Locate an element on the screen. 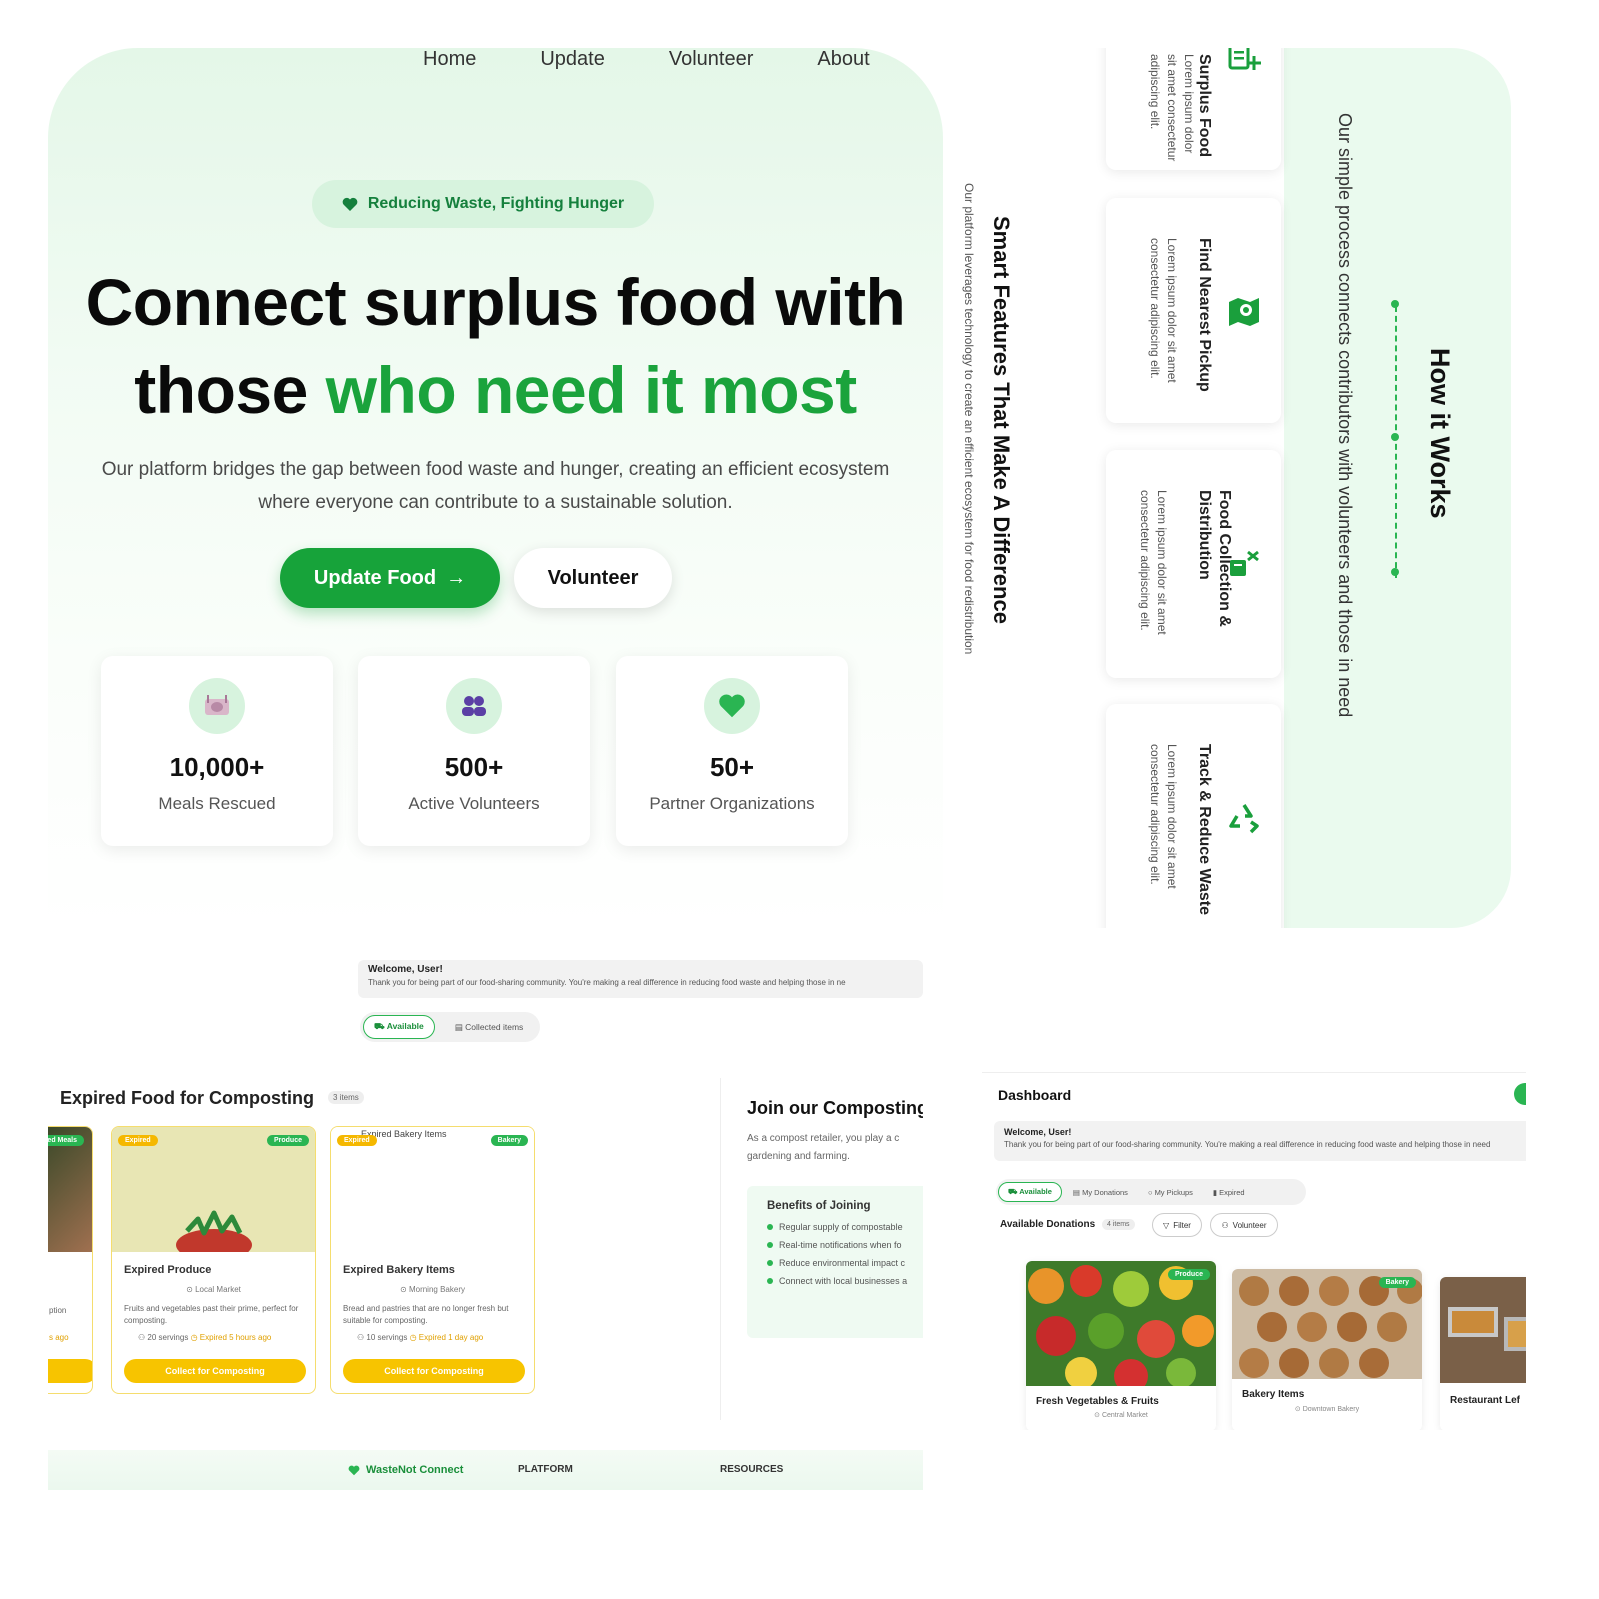 The width and height of the screenshot is (1599, 1599). card-expired: s ago is located at coordinates (59, 1337).